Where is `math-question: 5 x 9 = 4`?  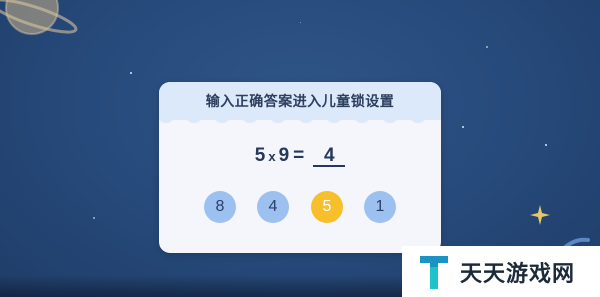
math-question: 5 x 9 = 4 is located at coordinates (300, 156).